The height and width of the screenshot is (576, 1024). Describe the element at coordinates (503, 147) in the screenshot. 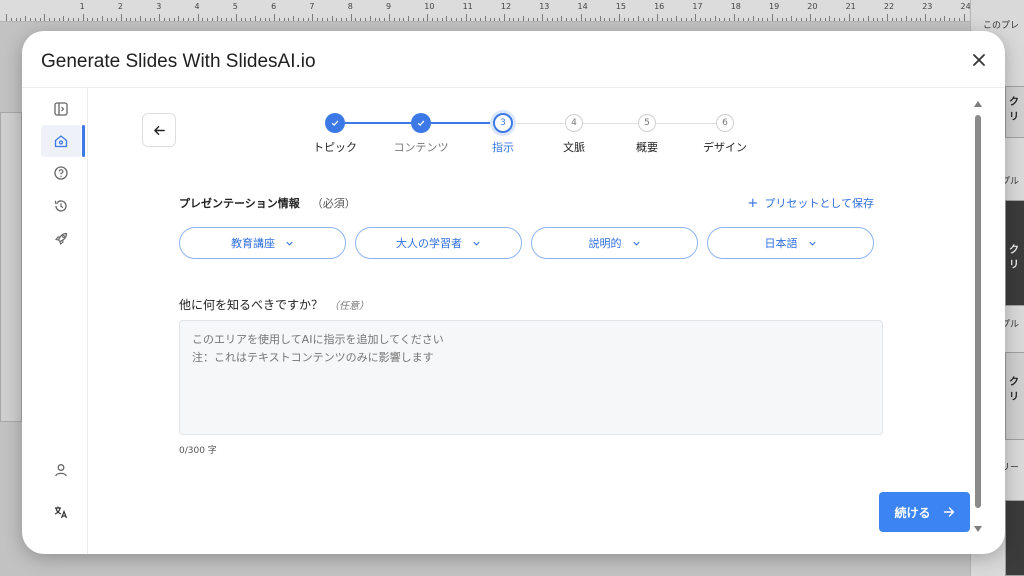

I see `step-3-label: 指示` at that location.